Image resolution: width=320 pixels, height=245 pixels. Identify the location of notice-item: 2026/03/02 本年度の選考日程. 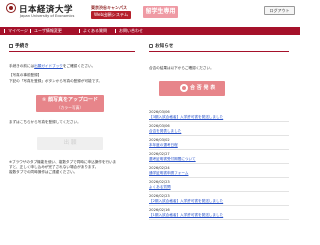
(219, 143).